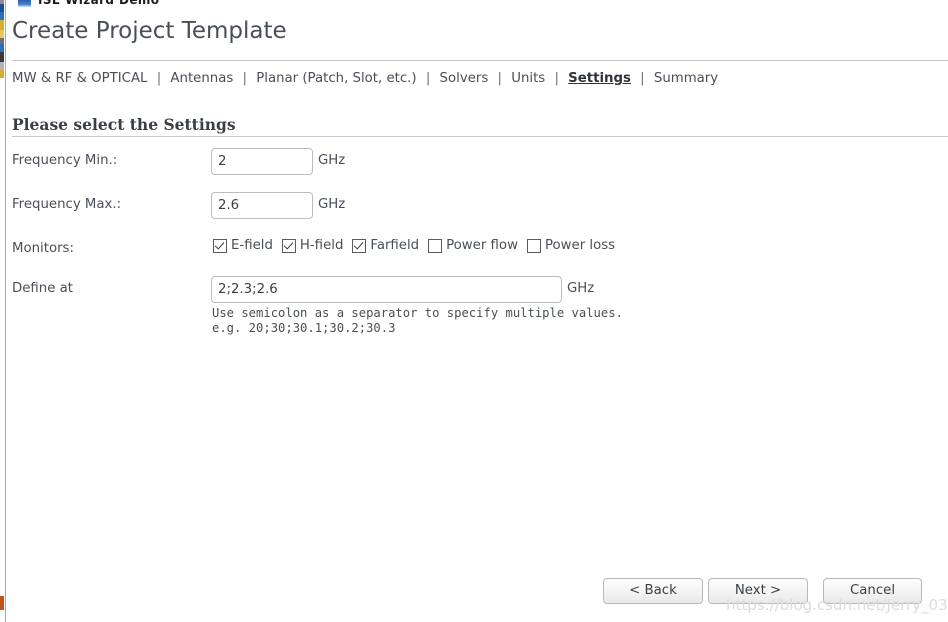 The image size is (948, 622). Describe the element at coordinates (201, 78) in the screenshot. I see `breadcrumb-item-antennas: Antennas` at that location.